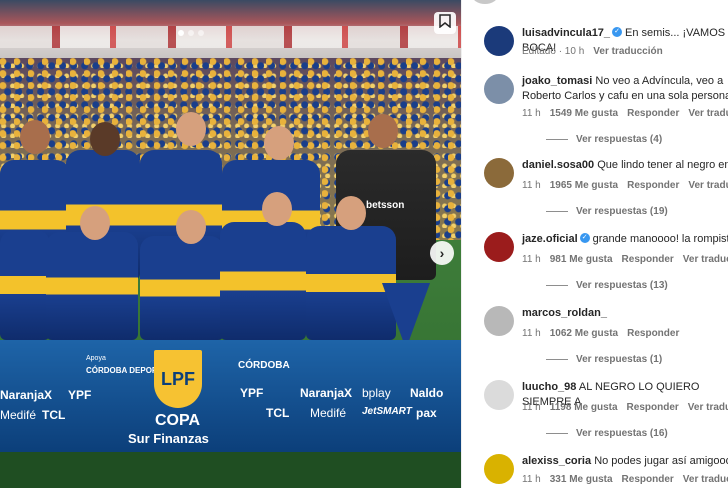 The width and height of the screenshot is (728, 488). What do you see at coordinates (625, 313) in the screenshot?
I see `comment-body: marcos_roldan_` at bounding box center [625, 313].